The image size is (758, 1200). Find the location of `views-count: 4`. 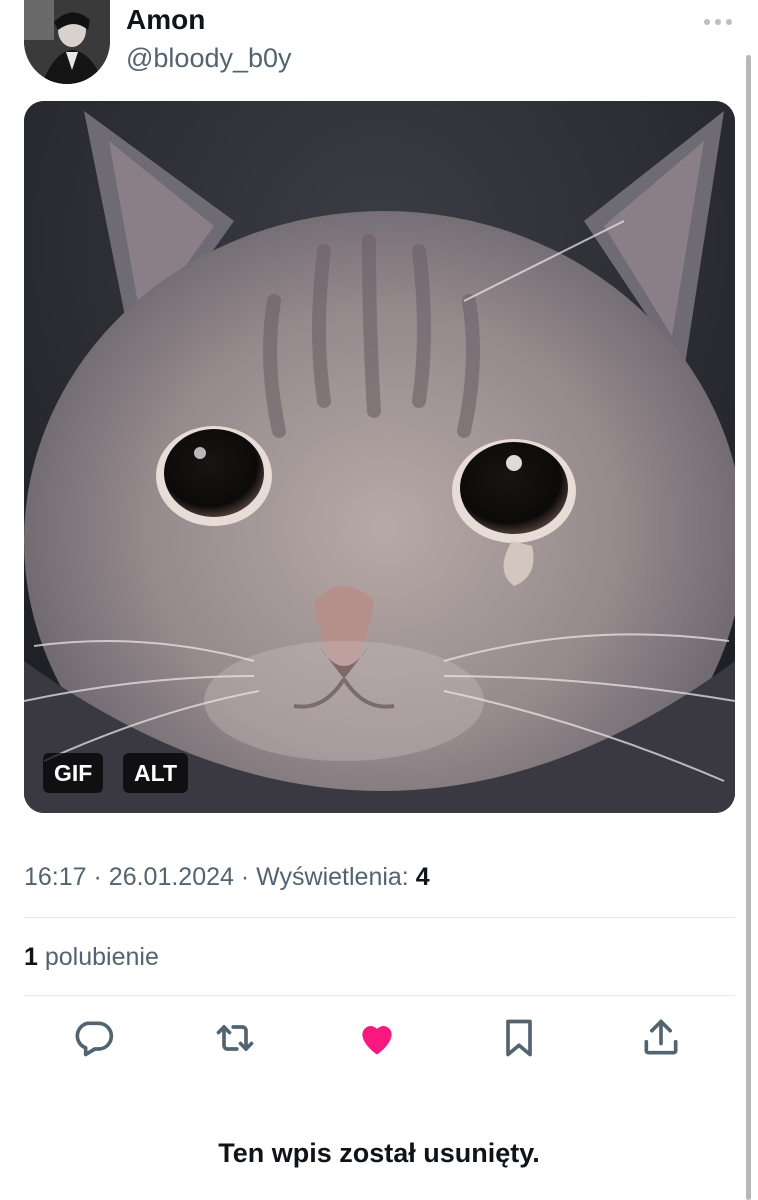

views-count: 4 is located at coordinates (422, 877).